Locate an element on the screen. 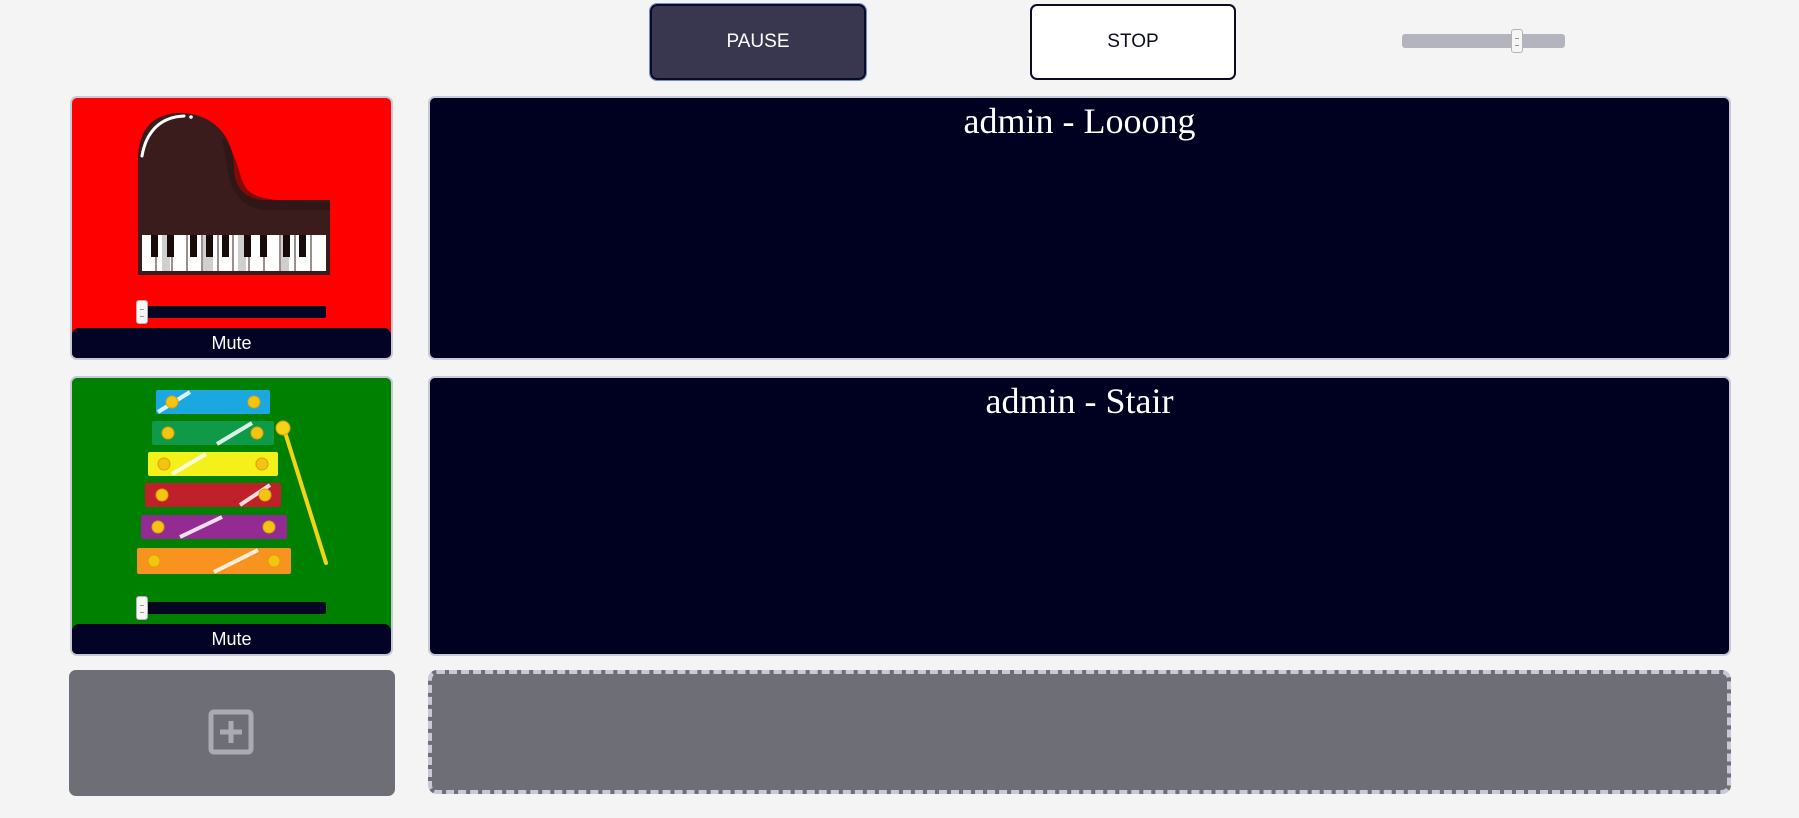 The height and width of the screenshot is (818, 1799). instrument-card-piano: Mute is located at coordinates (231, 228).